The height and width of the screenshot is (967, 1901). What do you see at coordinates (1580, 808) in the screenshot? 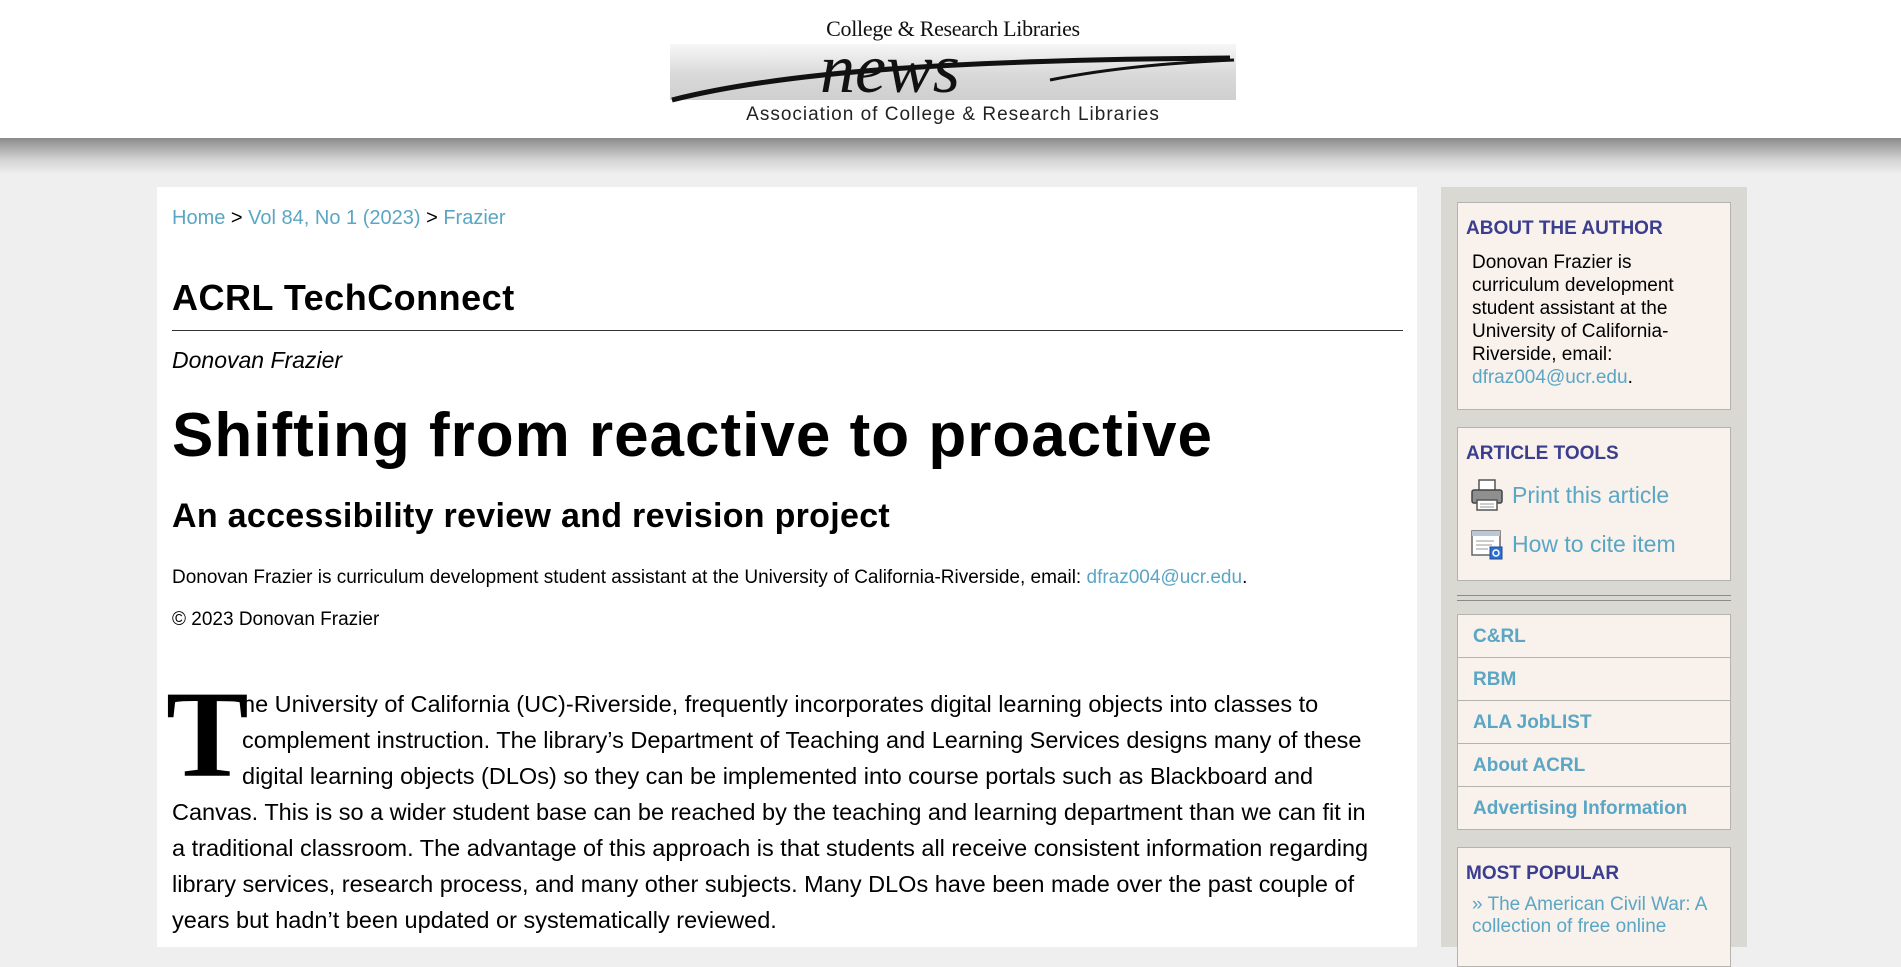
I see `sidebar-link-label: Advertising Information` at bounding box center [1580, 808].